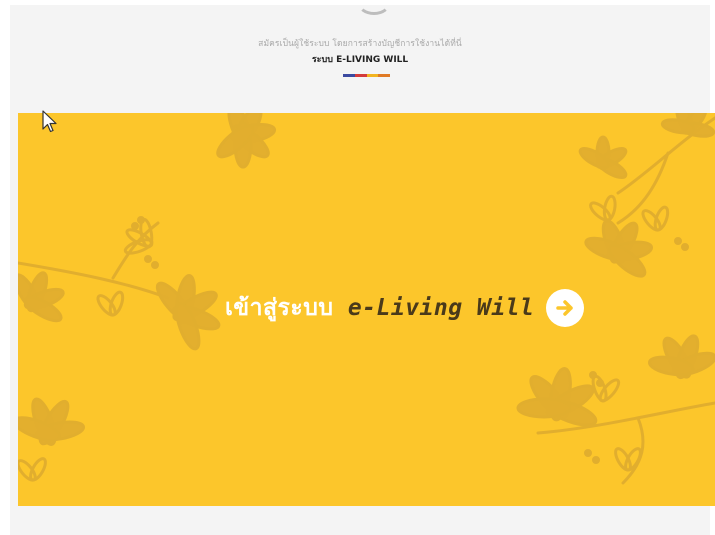 Image resolution: width=715 pixels, height=535 pixels. What do you see at coordinates (360, 60) in the screenshot?
I see `system-title: ระบบ E-LIVING WILL` at bounding box center [360, 60].